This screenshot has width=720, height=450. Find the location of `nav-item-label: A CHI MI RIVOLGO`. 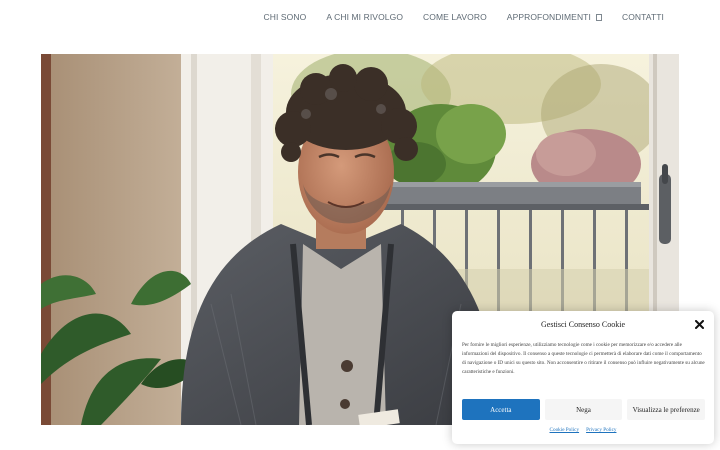

nav-item-label: A CHI MI RIVOLGO is located at coordinates (365, 17).